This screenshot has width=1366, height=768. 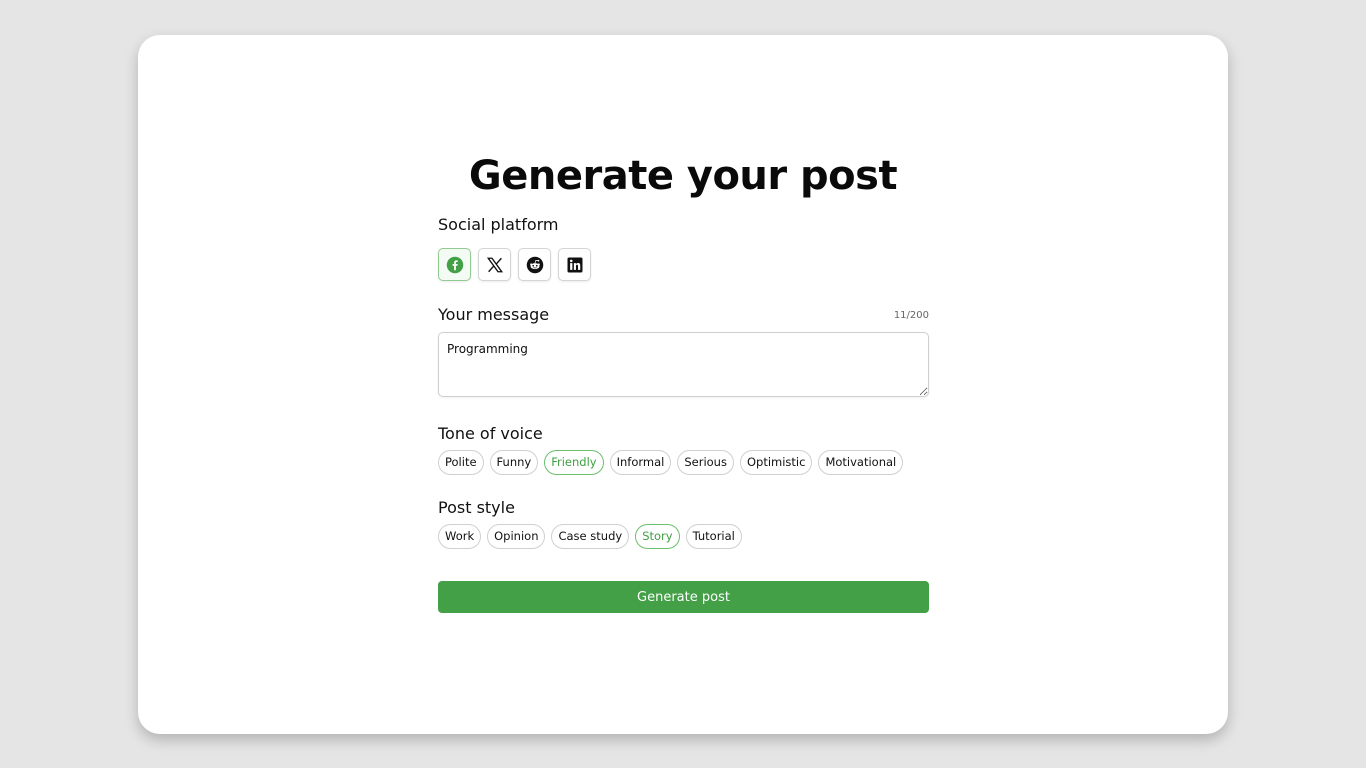 I want to click on platform-selector, so click(x=683, y=264).